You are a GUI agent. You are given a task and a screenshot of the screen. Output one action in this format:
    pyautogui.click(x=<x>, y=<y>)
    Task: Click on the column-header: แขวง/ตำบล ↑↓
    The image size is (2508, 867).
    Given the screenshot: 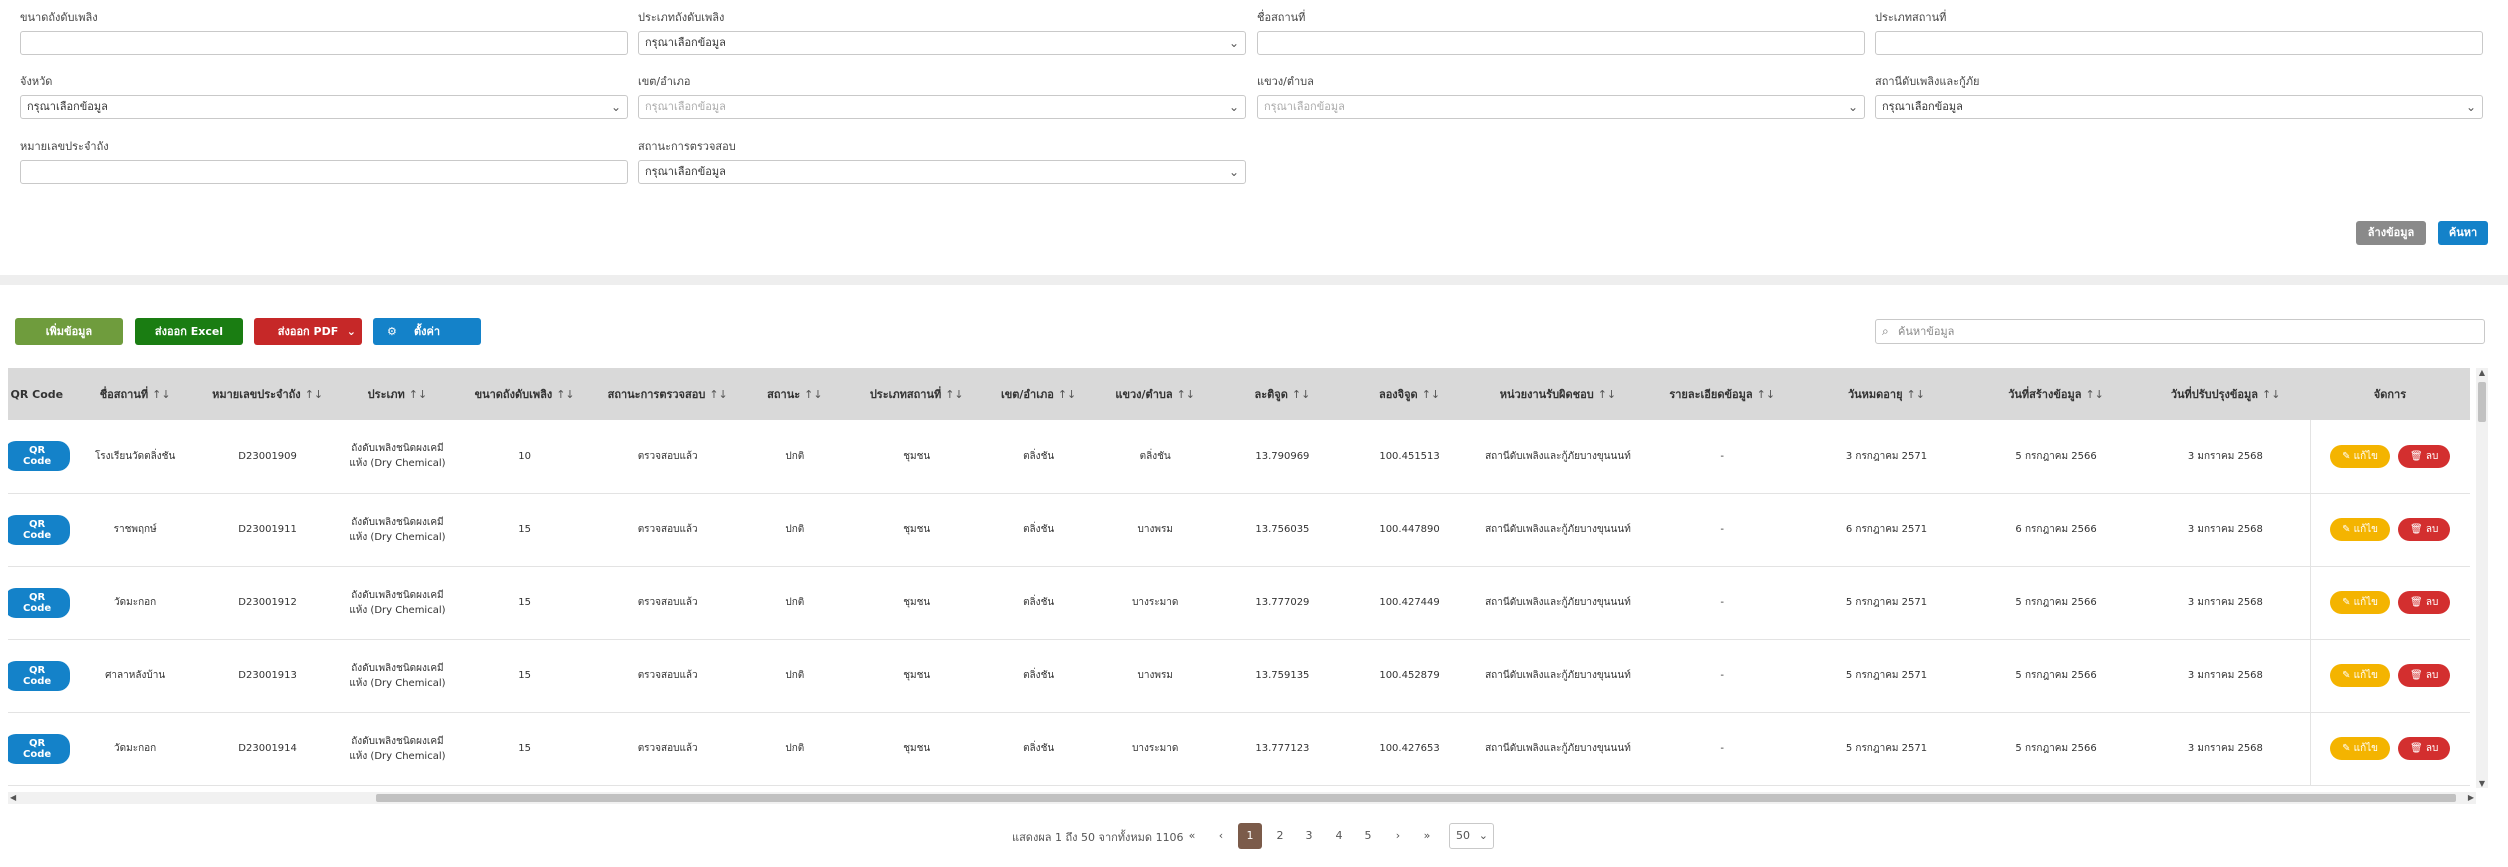 What is the action you would take?
    pyautogui.click(x=1155, y=394)
    